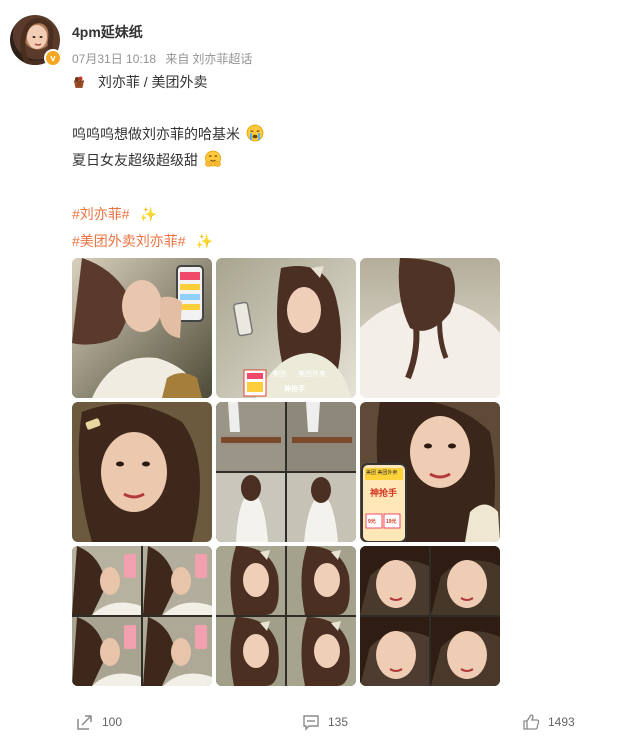 This screenshot has height=736, width=625. I want to click on like-count: 1493, so click(561, 722).